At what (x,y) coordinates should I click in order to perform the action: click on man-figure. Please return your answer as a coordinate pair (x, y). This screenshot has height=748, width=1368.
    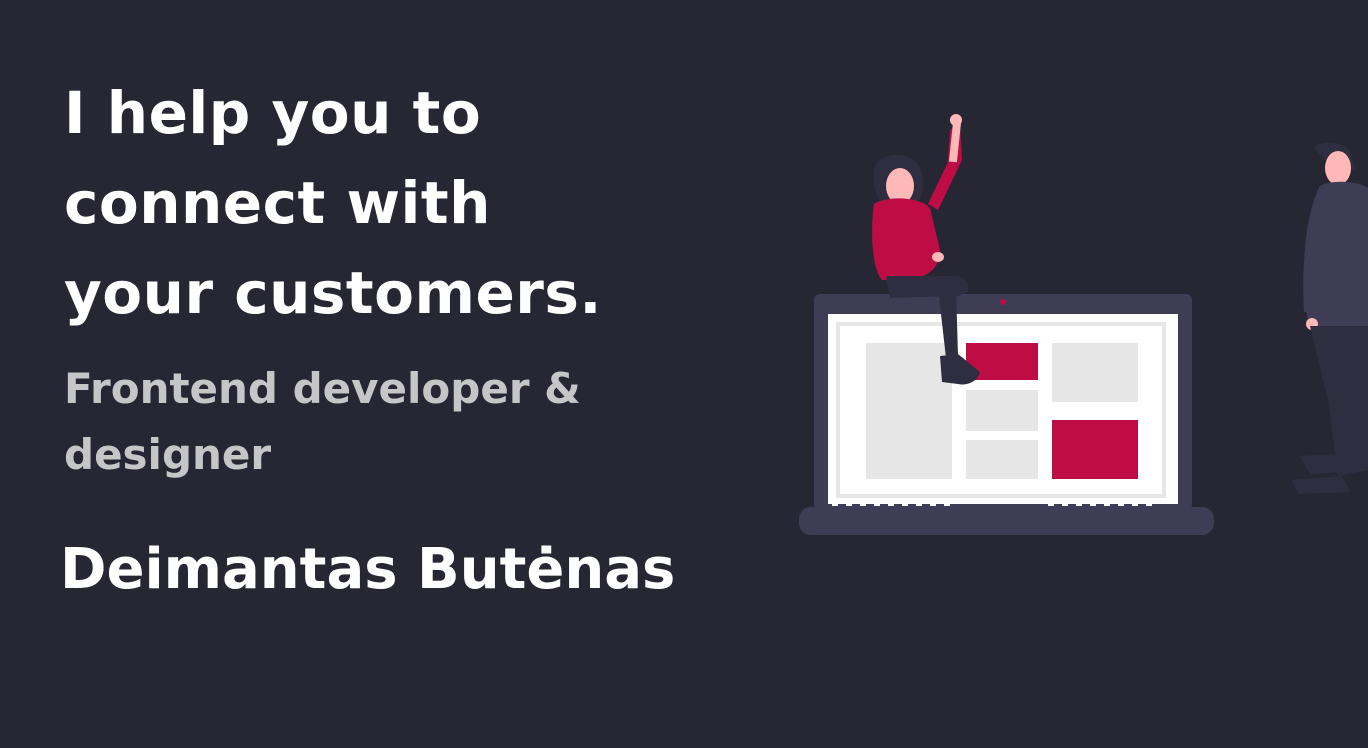
    Looking at the image, I should click on (1330, 318).